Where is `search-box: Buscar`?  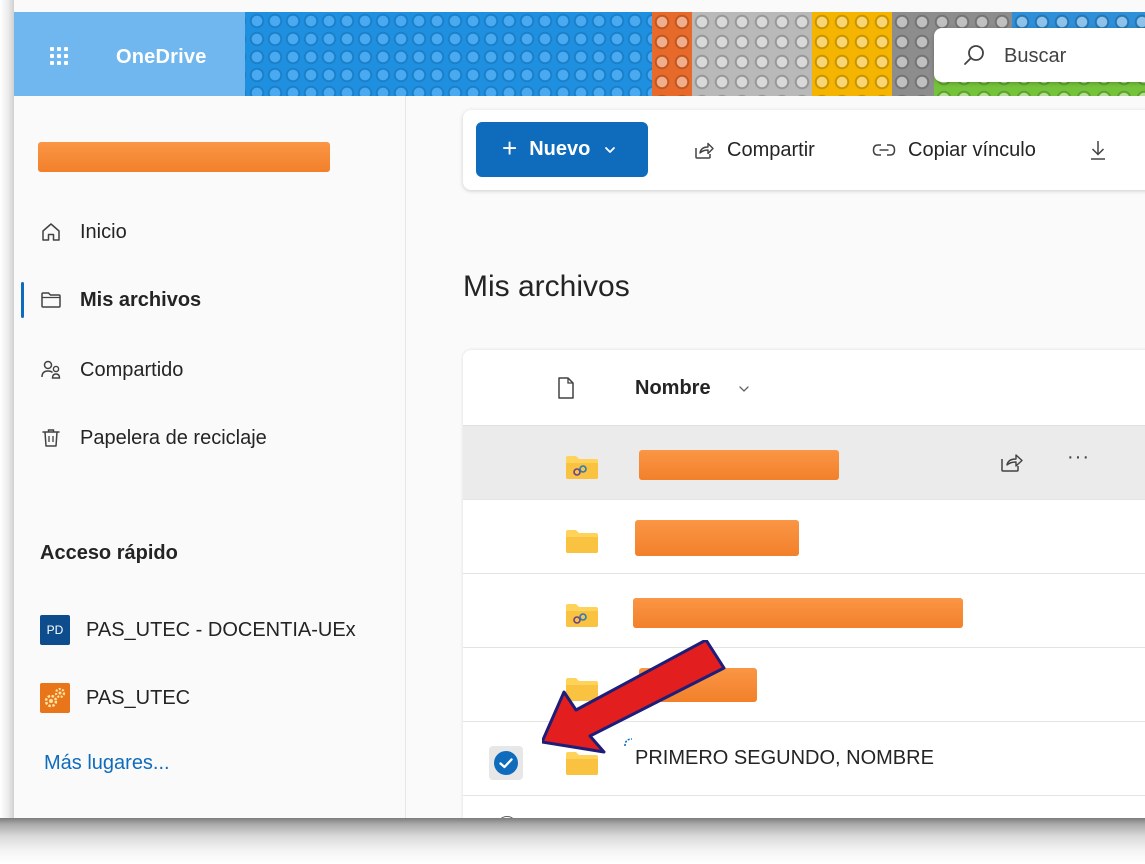
search-box: Buscar is located at coordinates (1039, 55).